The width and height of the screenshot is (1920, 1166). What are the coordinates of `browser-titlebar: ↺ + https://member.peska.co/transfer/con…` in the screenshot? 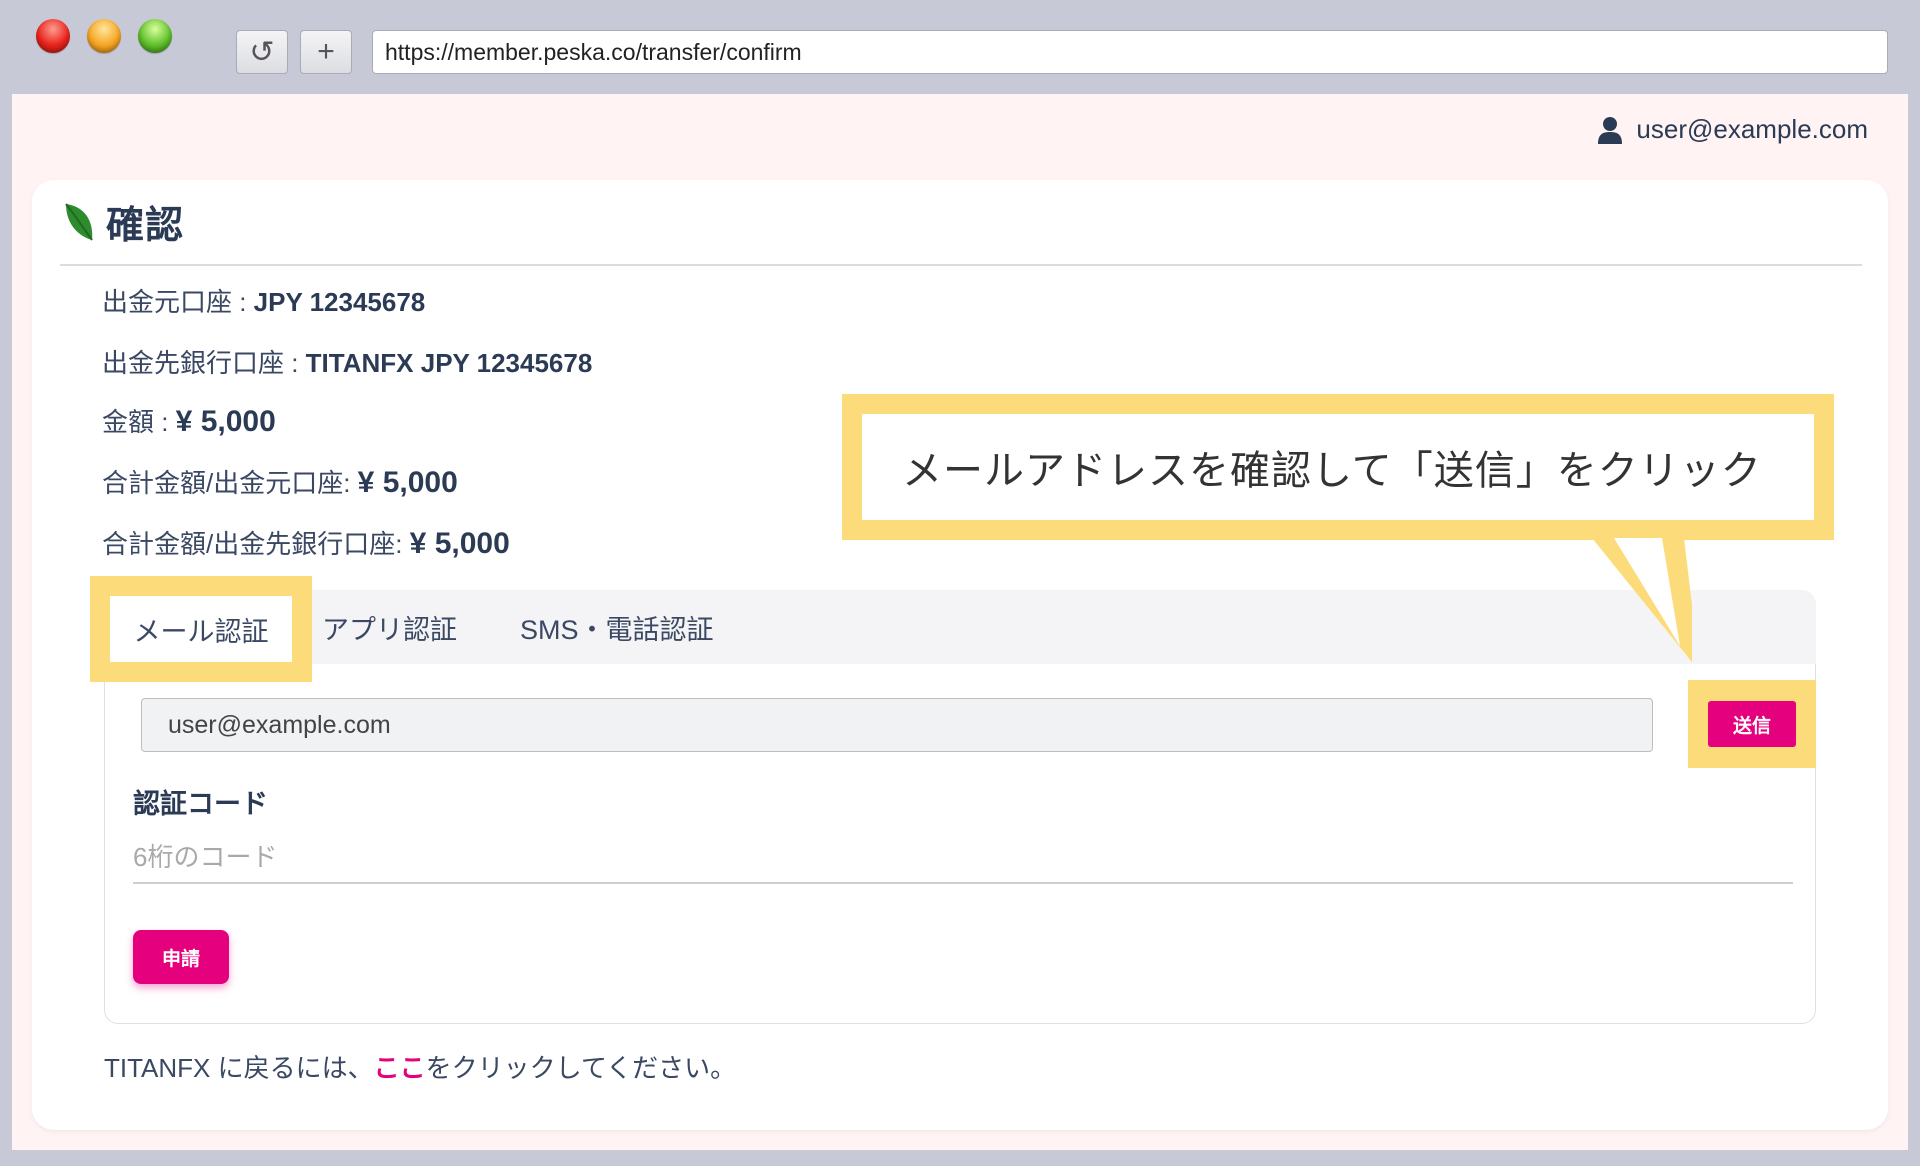 It's located at (960, 47).